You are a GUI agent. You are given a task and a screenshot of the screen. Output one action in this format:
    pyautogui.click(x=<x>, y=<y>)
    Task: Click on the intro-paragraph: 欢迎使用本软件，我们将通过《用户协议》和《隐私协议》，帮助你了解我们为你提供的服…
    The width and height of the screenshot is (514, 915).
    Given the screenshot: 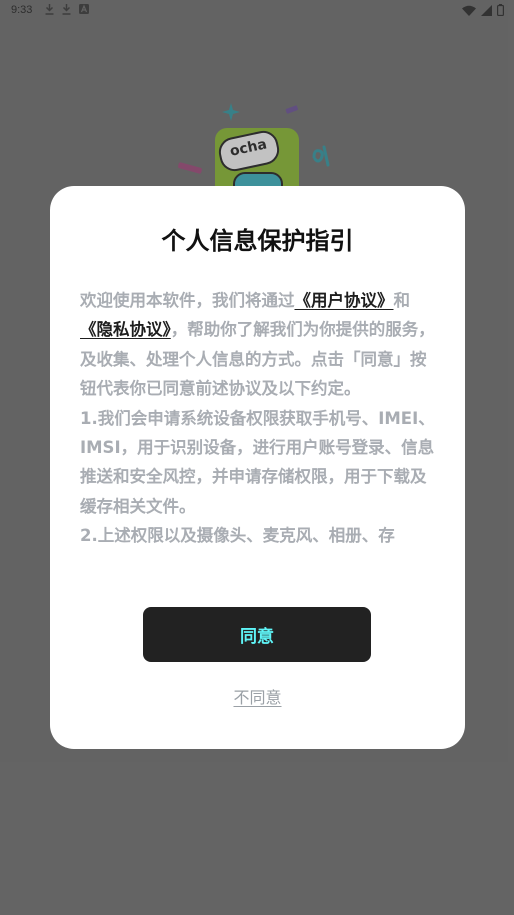 What is the action you would take?
    pyautogui.click(x=257, y=345)
    